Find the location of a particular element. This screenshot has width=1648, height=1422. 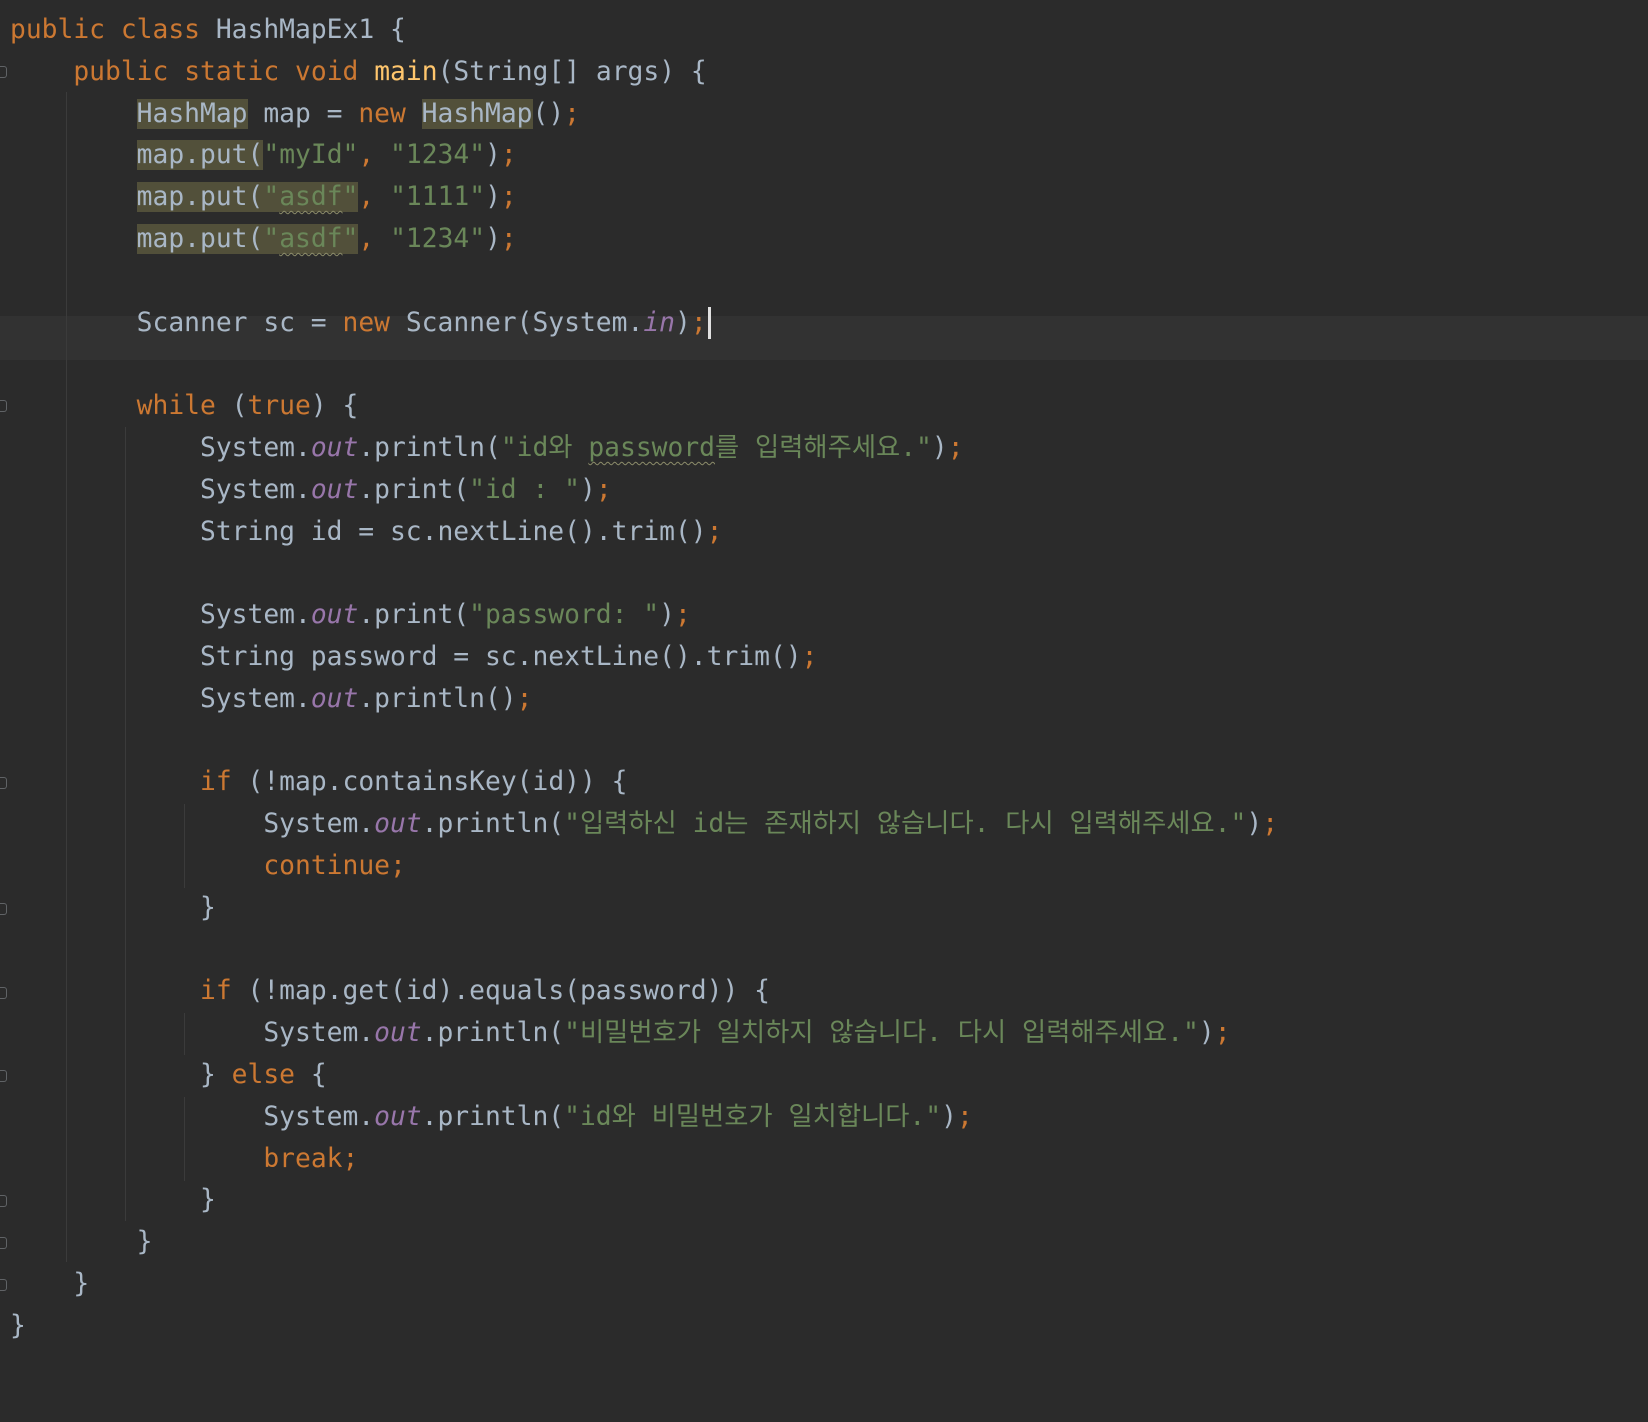

code-line-text: System.out.println("id와 비밀번호가 일치합니다."); is located at coordinates (491, 1116).